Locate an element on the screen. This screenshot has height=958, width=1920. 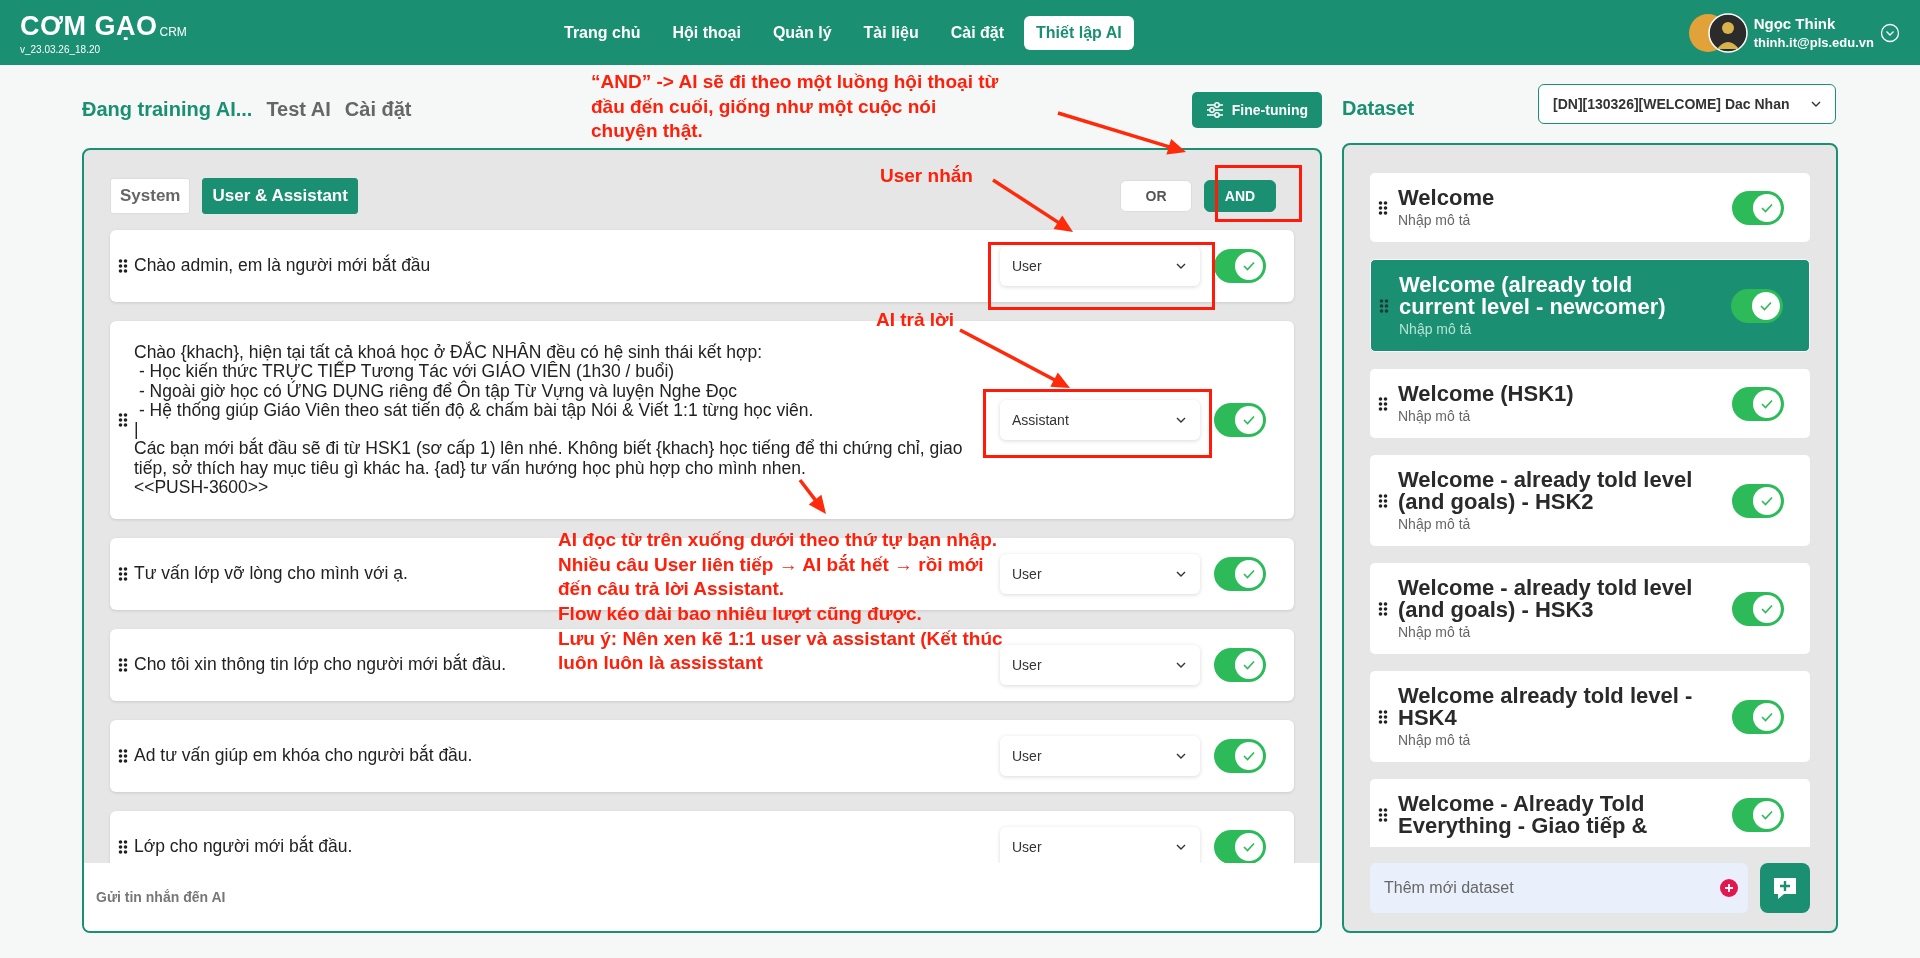
page-tab: Test AI is located at coordinates (298, 109).